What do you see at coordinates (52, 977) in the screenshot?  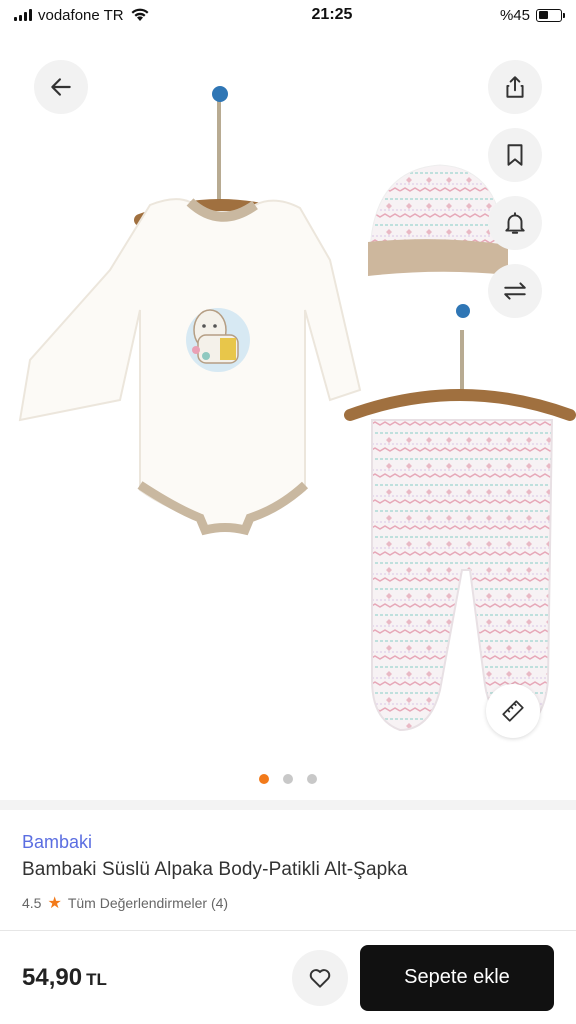 I see `price-value: 54,90` at bounding box center [52, 977].